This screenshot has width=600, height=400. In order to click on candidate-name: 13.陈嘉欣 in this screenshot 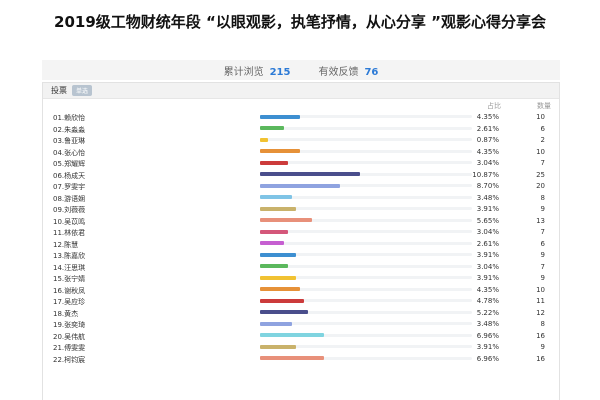, I will do `click(69, 256)`.